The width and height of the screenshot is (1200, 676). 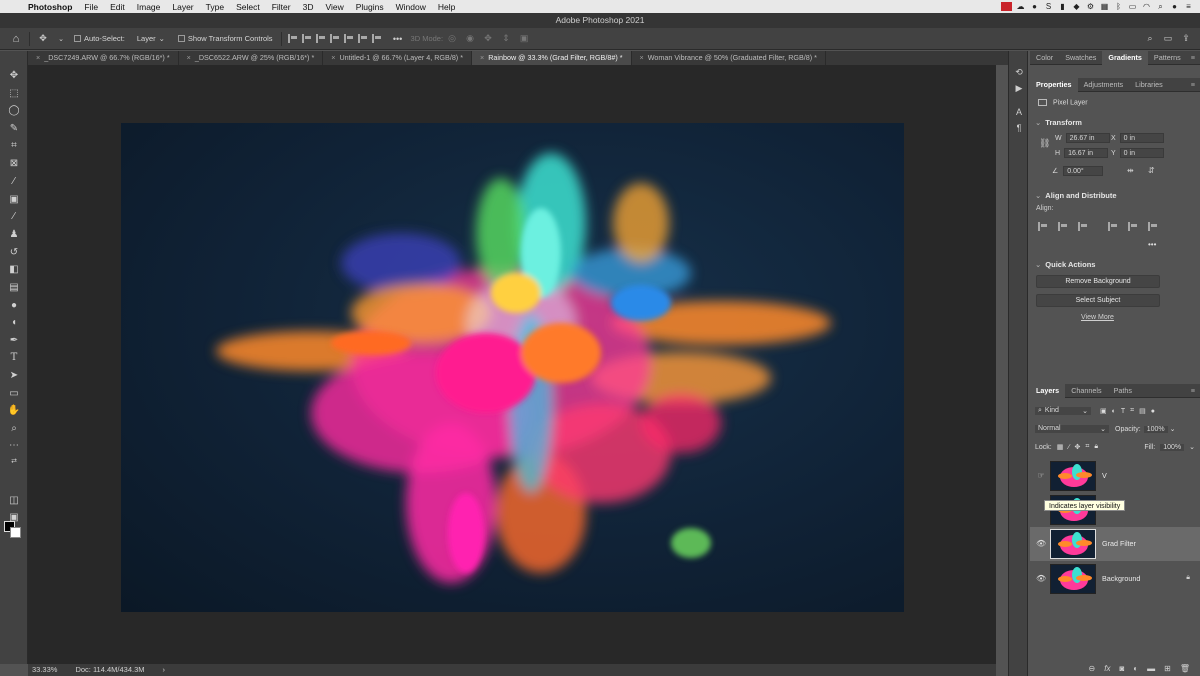 I want to click on tab-untitled-1: × Untitled-1 @ 66.7% (Layer 4, RGB/8) *, so click(x=397, y=58).